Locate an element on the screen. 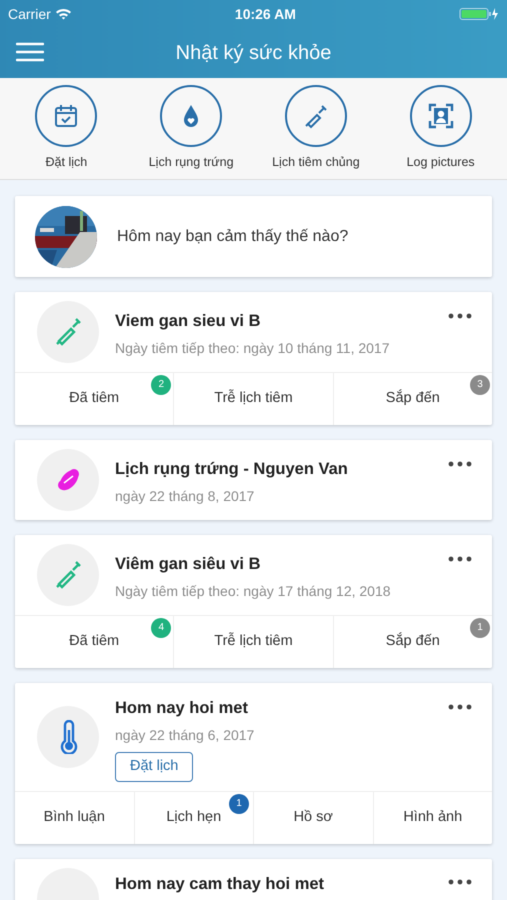 Image resolution: width=507 pixels, height=900 pixels. portrait-frame-icon is located at coordinates (440, 116).